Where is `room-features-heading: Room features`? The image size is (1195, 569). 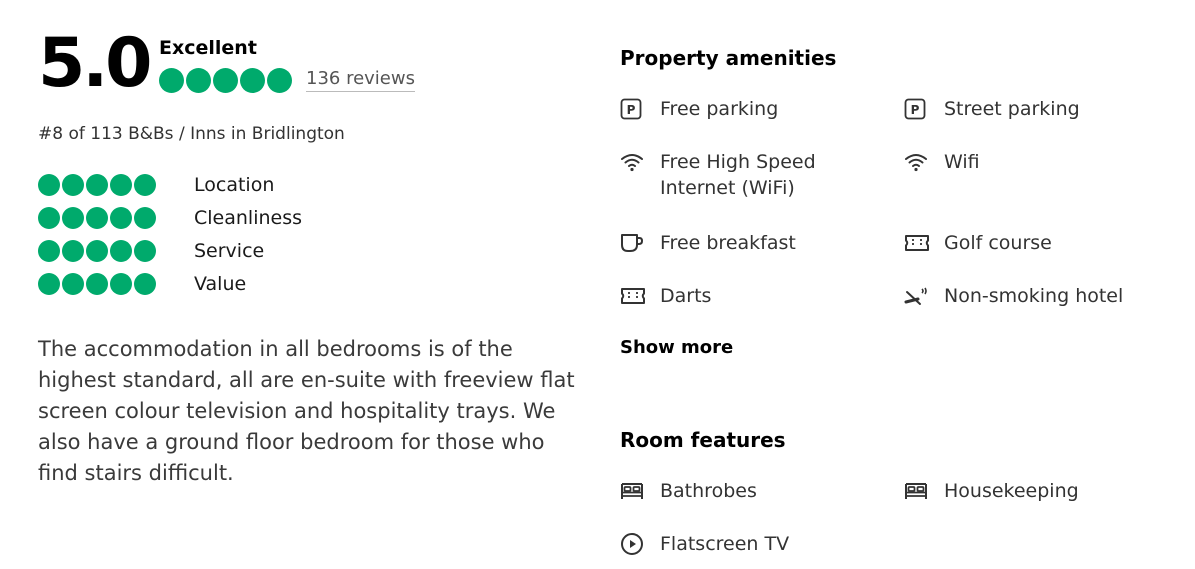 room-features-heading: Room features is located at coordinates (703, 440).